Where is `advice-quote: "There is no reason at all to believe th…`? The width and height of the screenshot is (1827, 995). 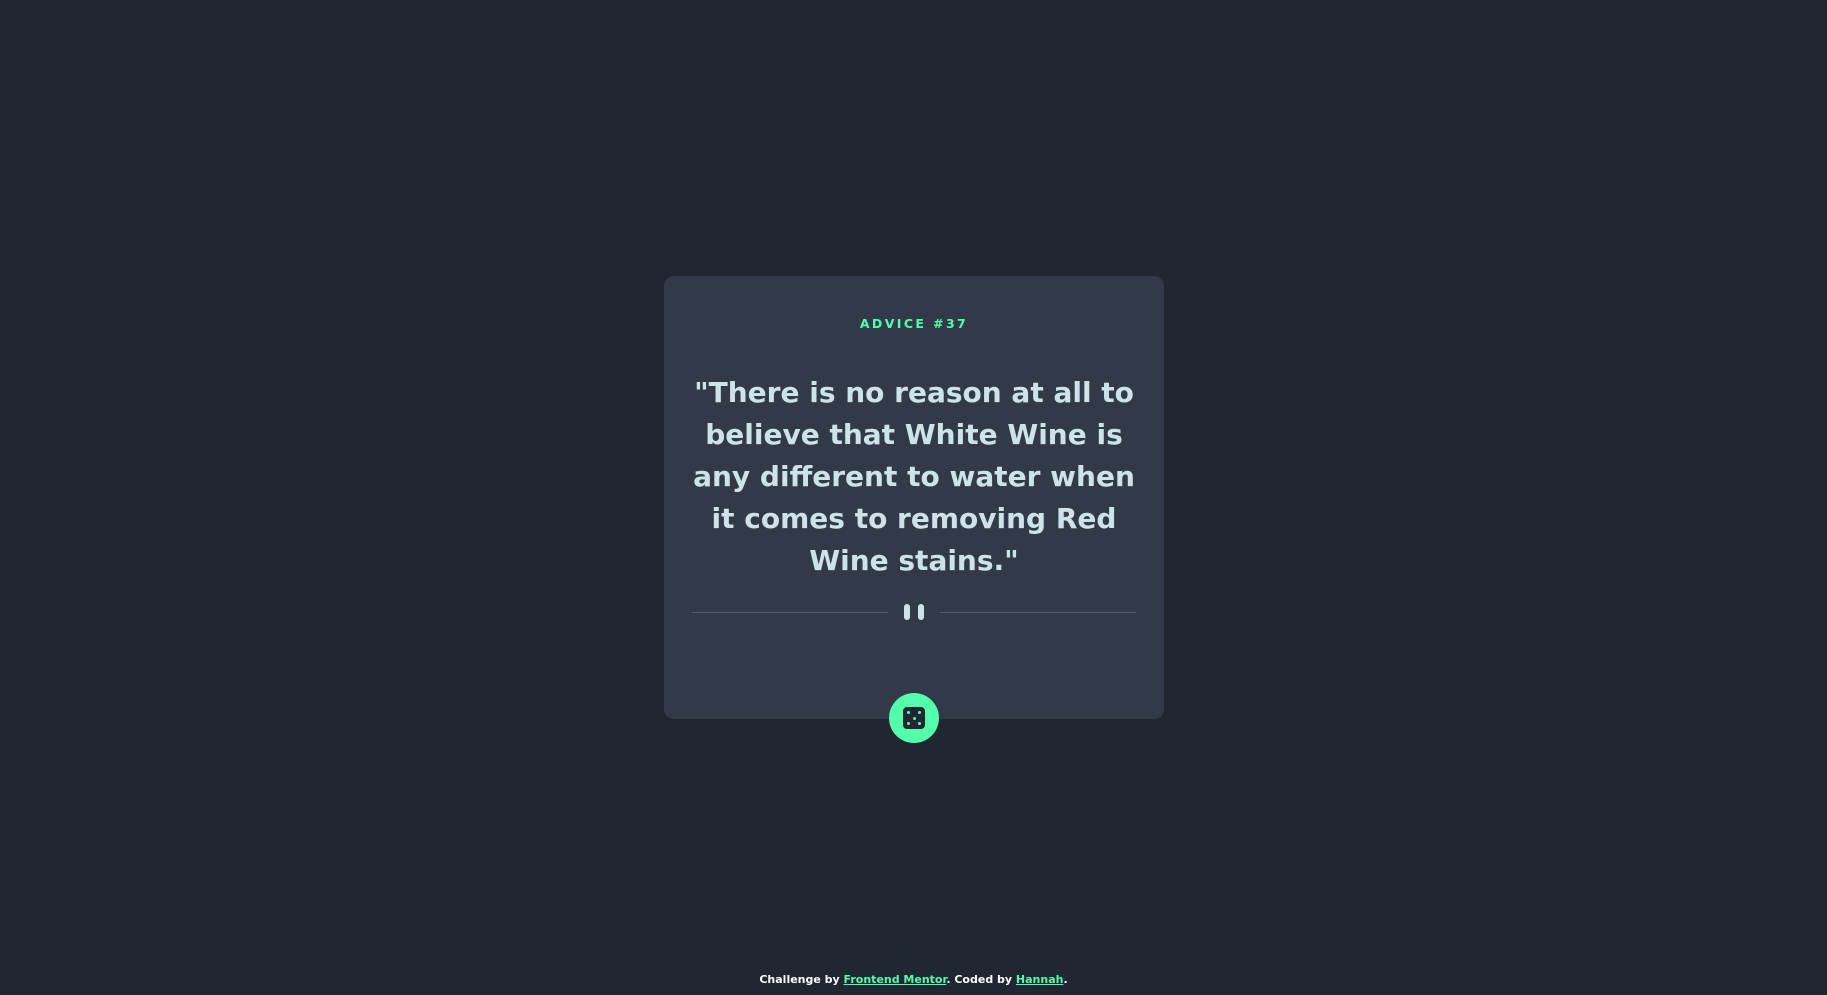
advice-quote: "There is no reason at all to believe th… is located at coordinates (914, 476).